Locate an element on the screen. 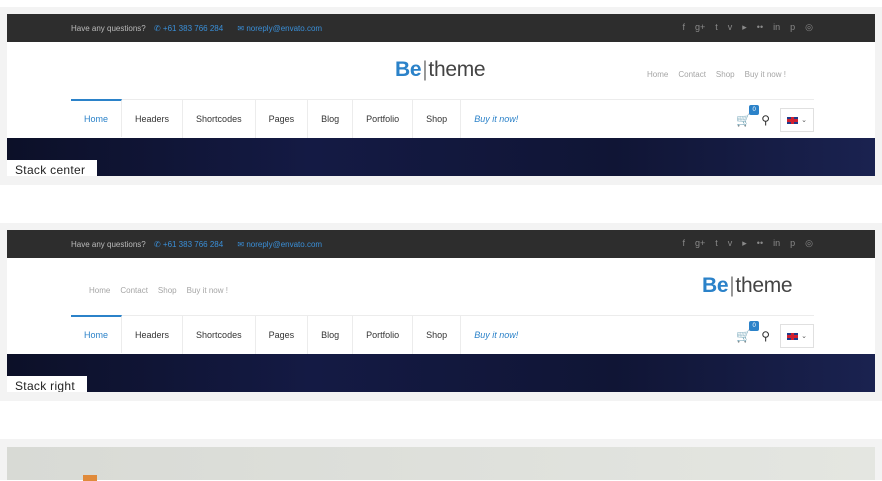  logo-peek is located at coordinates (90, 478).